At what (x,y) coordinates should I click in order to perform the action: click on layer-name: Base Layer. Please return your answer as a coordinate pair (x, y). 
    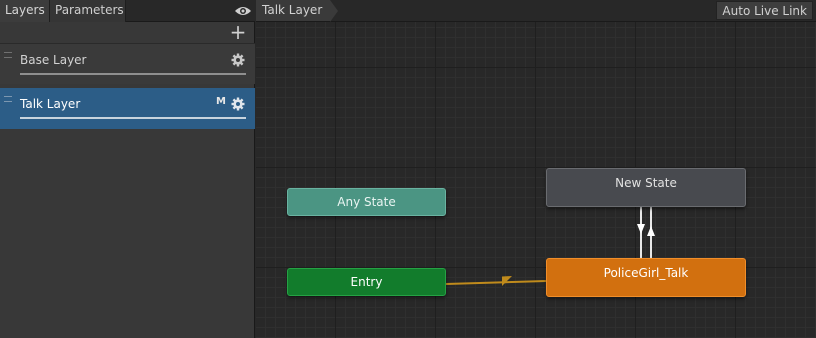
    Looking at the image, I should click on (53, 60).